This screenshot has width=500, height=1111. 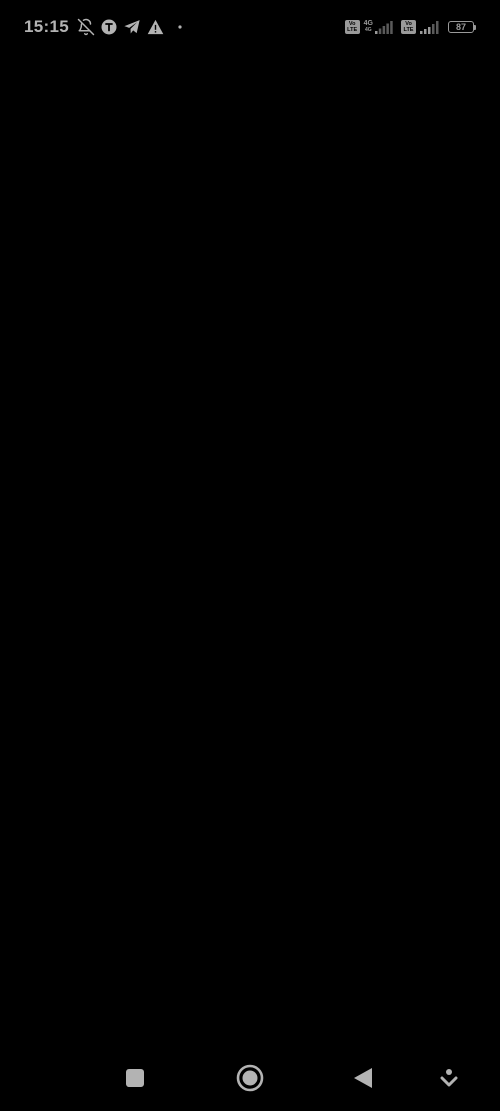 I want to click on volte-badge-sim2: Vo LTE, so click(x=408, y=27).